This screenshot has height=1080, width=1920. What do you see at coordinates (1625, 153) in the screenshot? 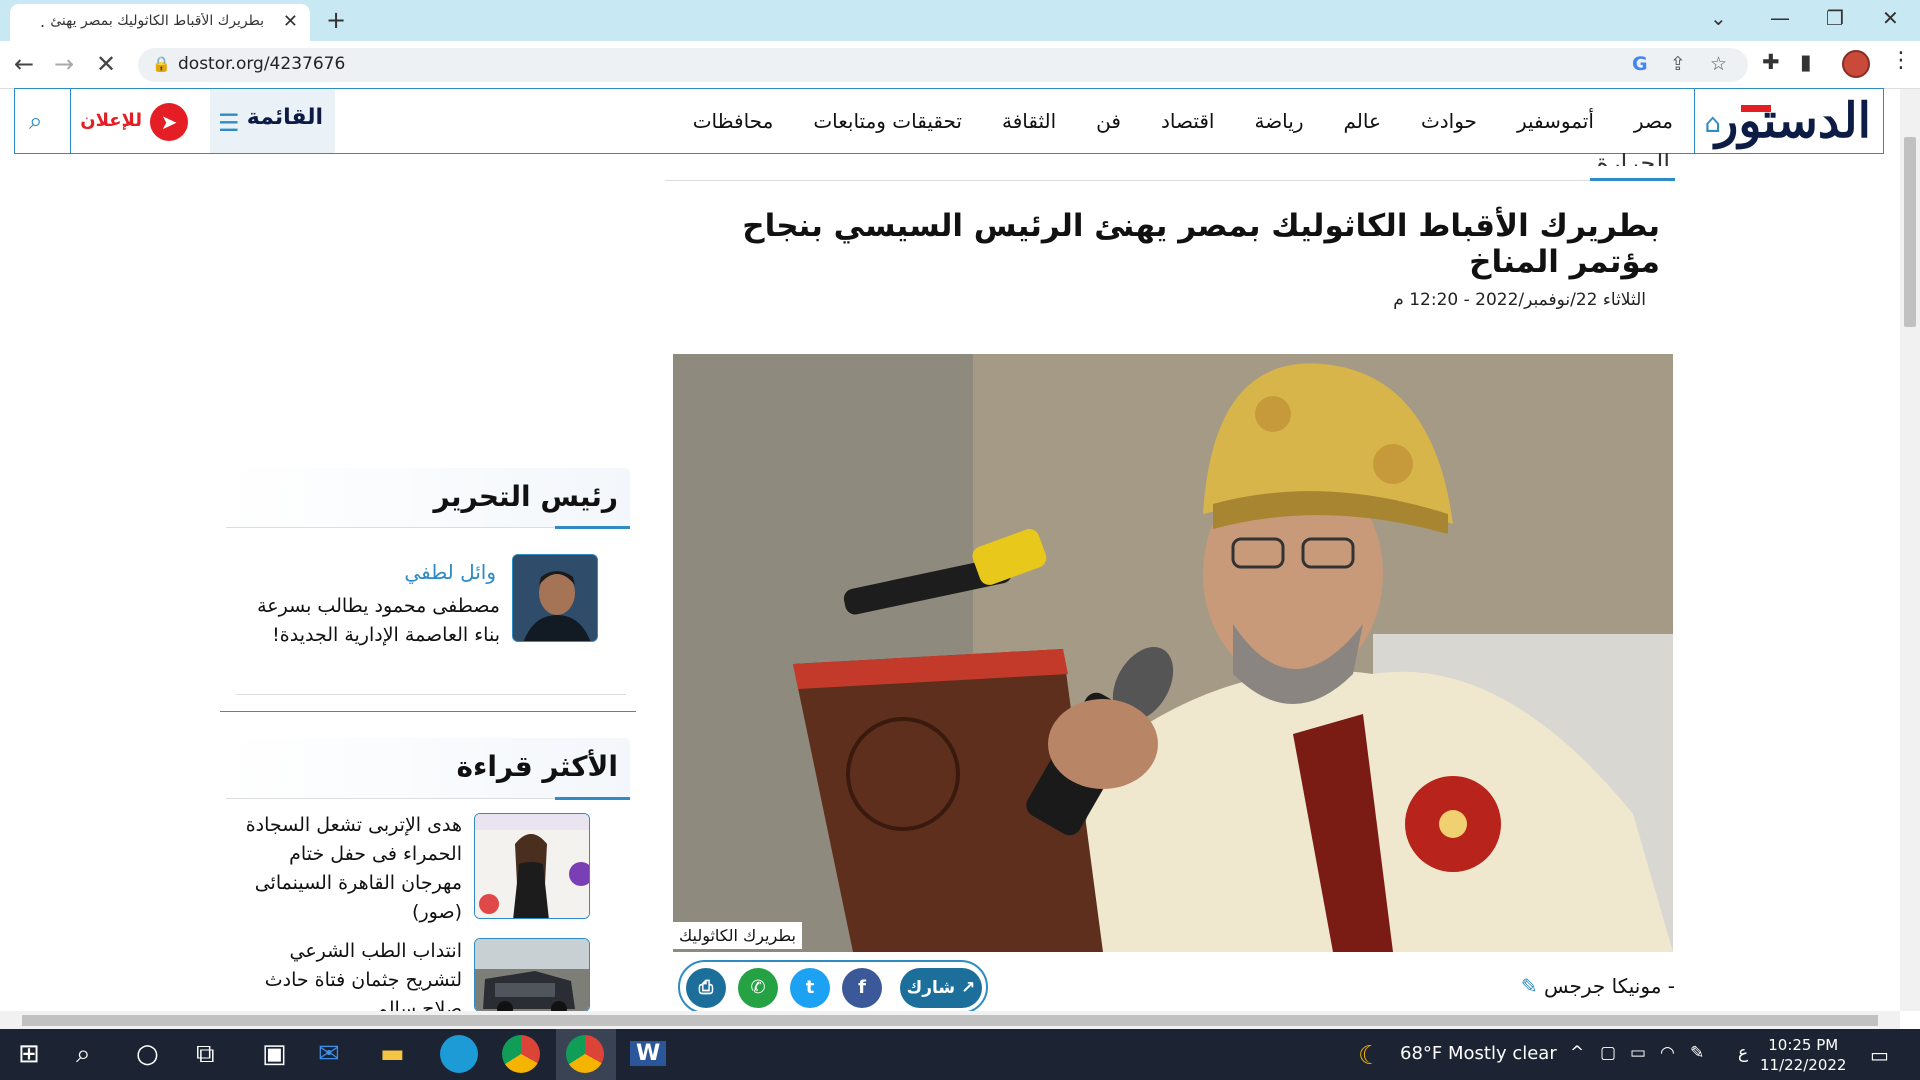
I see `article-category: الحرارة` at bounding box center [1625, 153].